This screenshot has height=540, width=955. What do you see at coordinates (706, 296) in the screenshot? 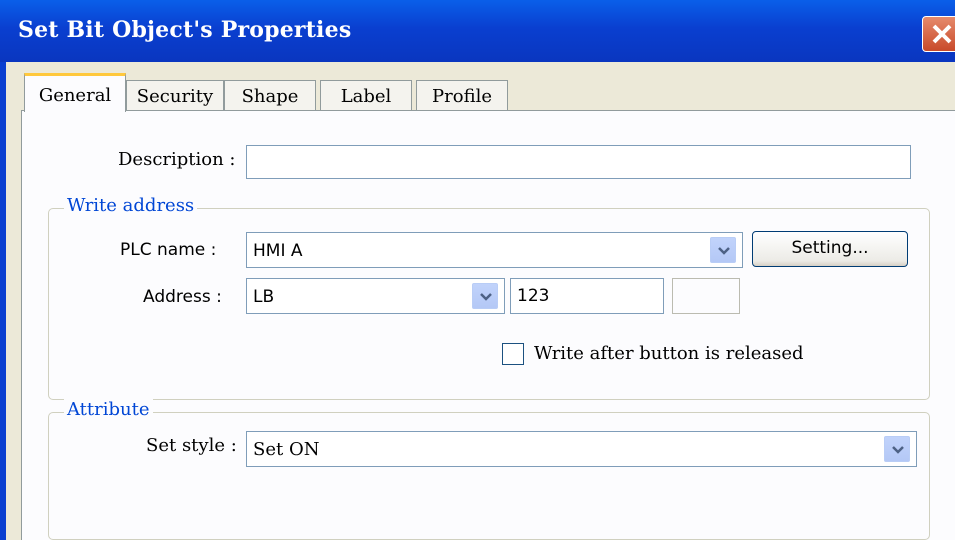
I see `address-extra-field` at bounding box center [706, 296].